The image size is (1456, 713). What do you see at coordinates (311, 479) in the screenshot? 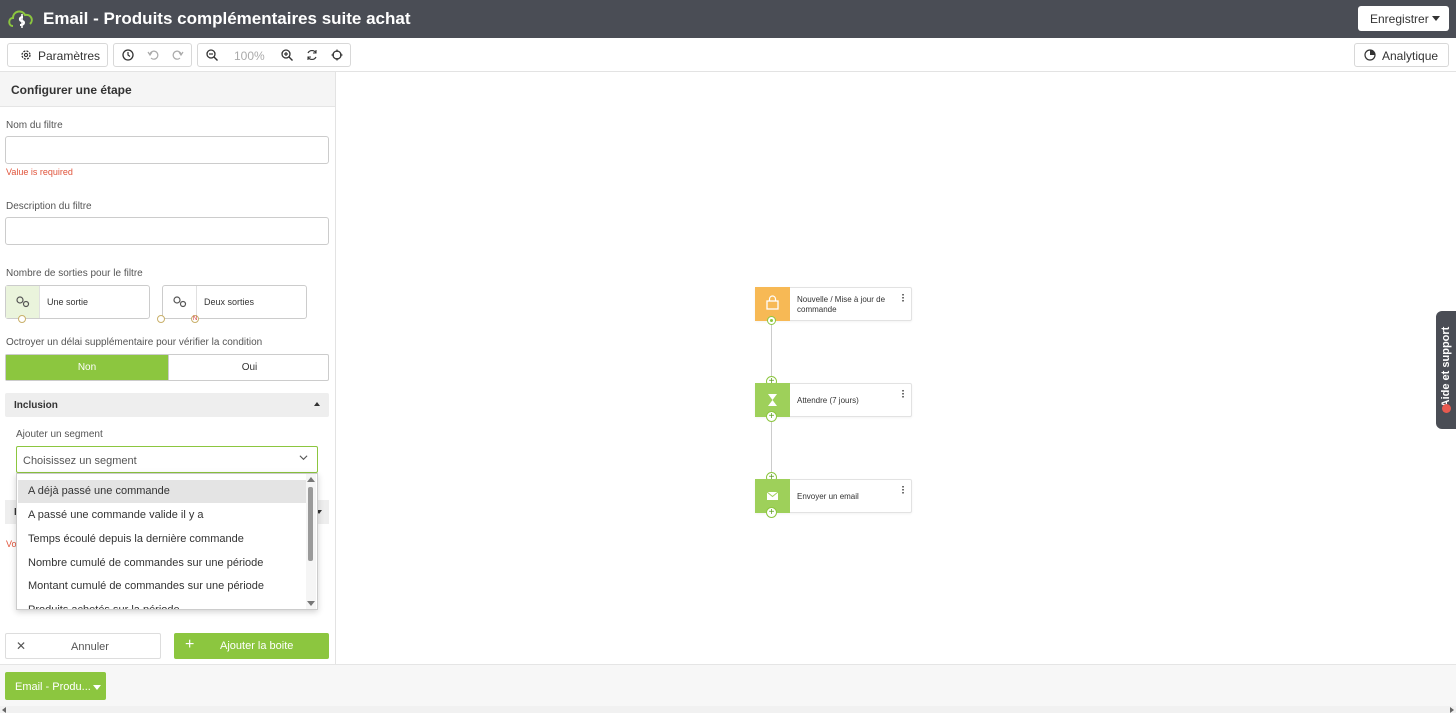
I see `scroll-up-icon` at bounding box center [311, 479].